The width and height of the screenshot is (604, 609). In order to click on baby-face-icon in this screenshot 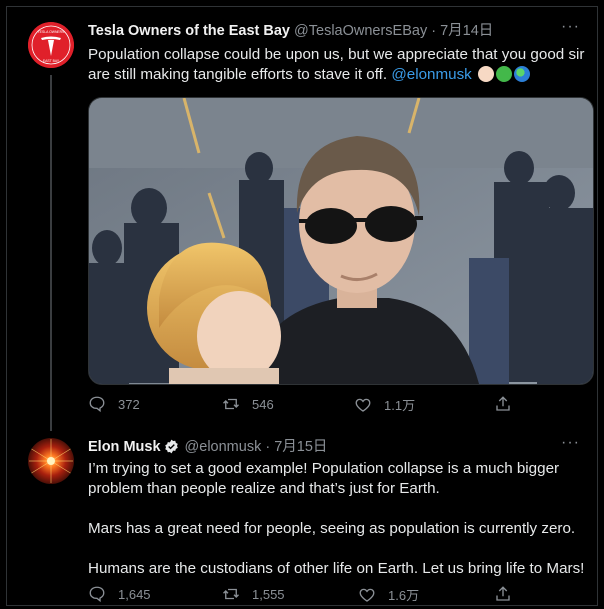, I will do `click(486, 74)`.